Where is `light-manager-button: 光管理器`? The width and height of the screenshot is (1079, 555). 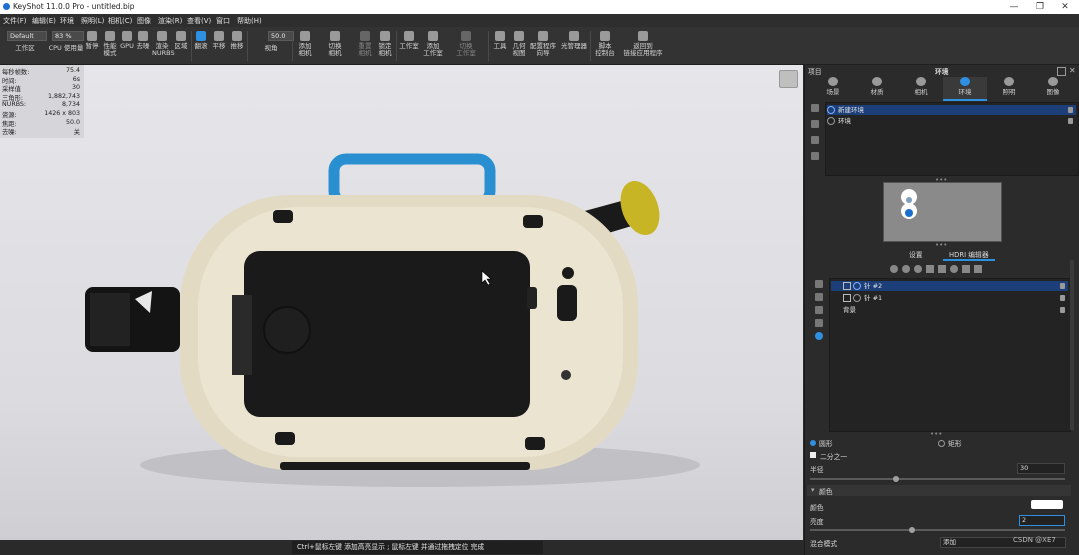
light-manager-button: 光管理器 is located at coordinates (574, 45).